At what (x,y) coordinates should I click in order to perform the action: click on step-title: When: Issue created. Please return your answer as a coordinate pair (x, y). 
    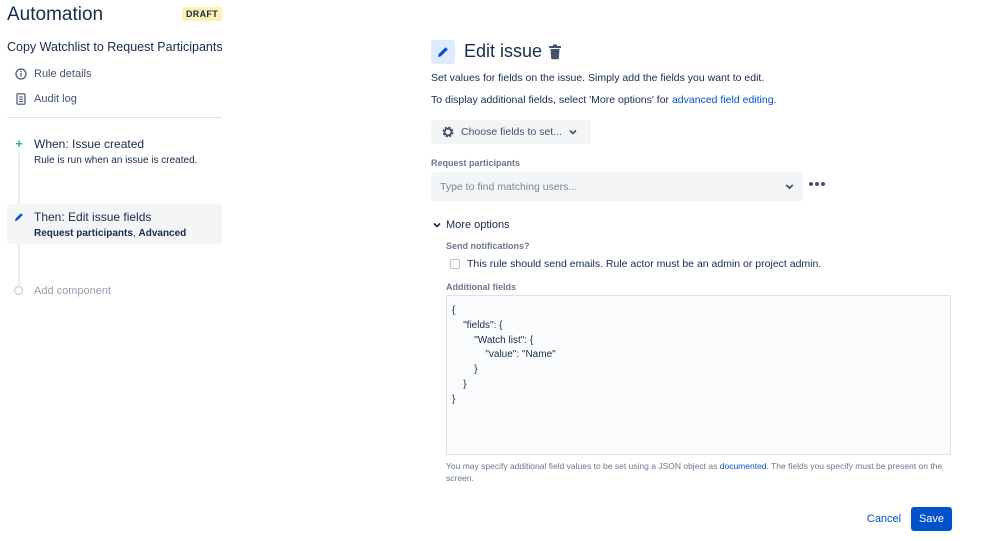
    Looking at the image, I should click on (89, 144).